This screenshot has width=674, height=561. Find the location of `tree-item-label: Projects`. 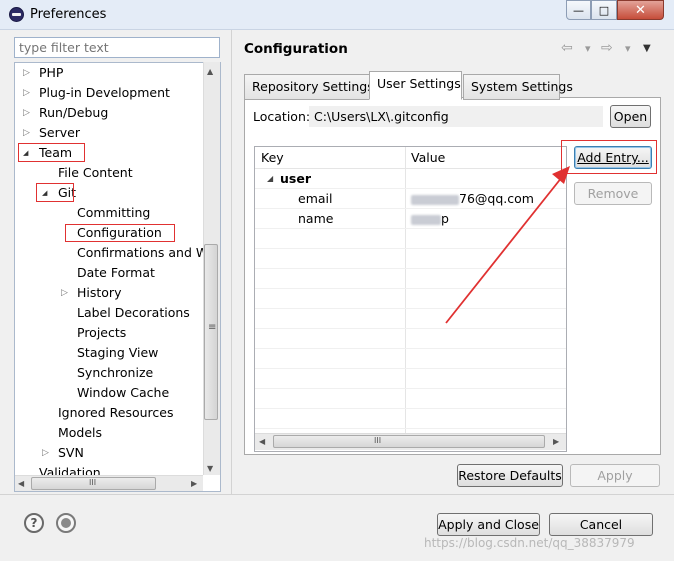

tree-item-label: Projects is located at coordinates (102, 332).